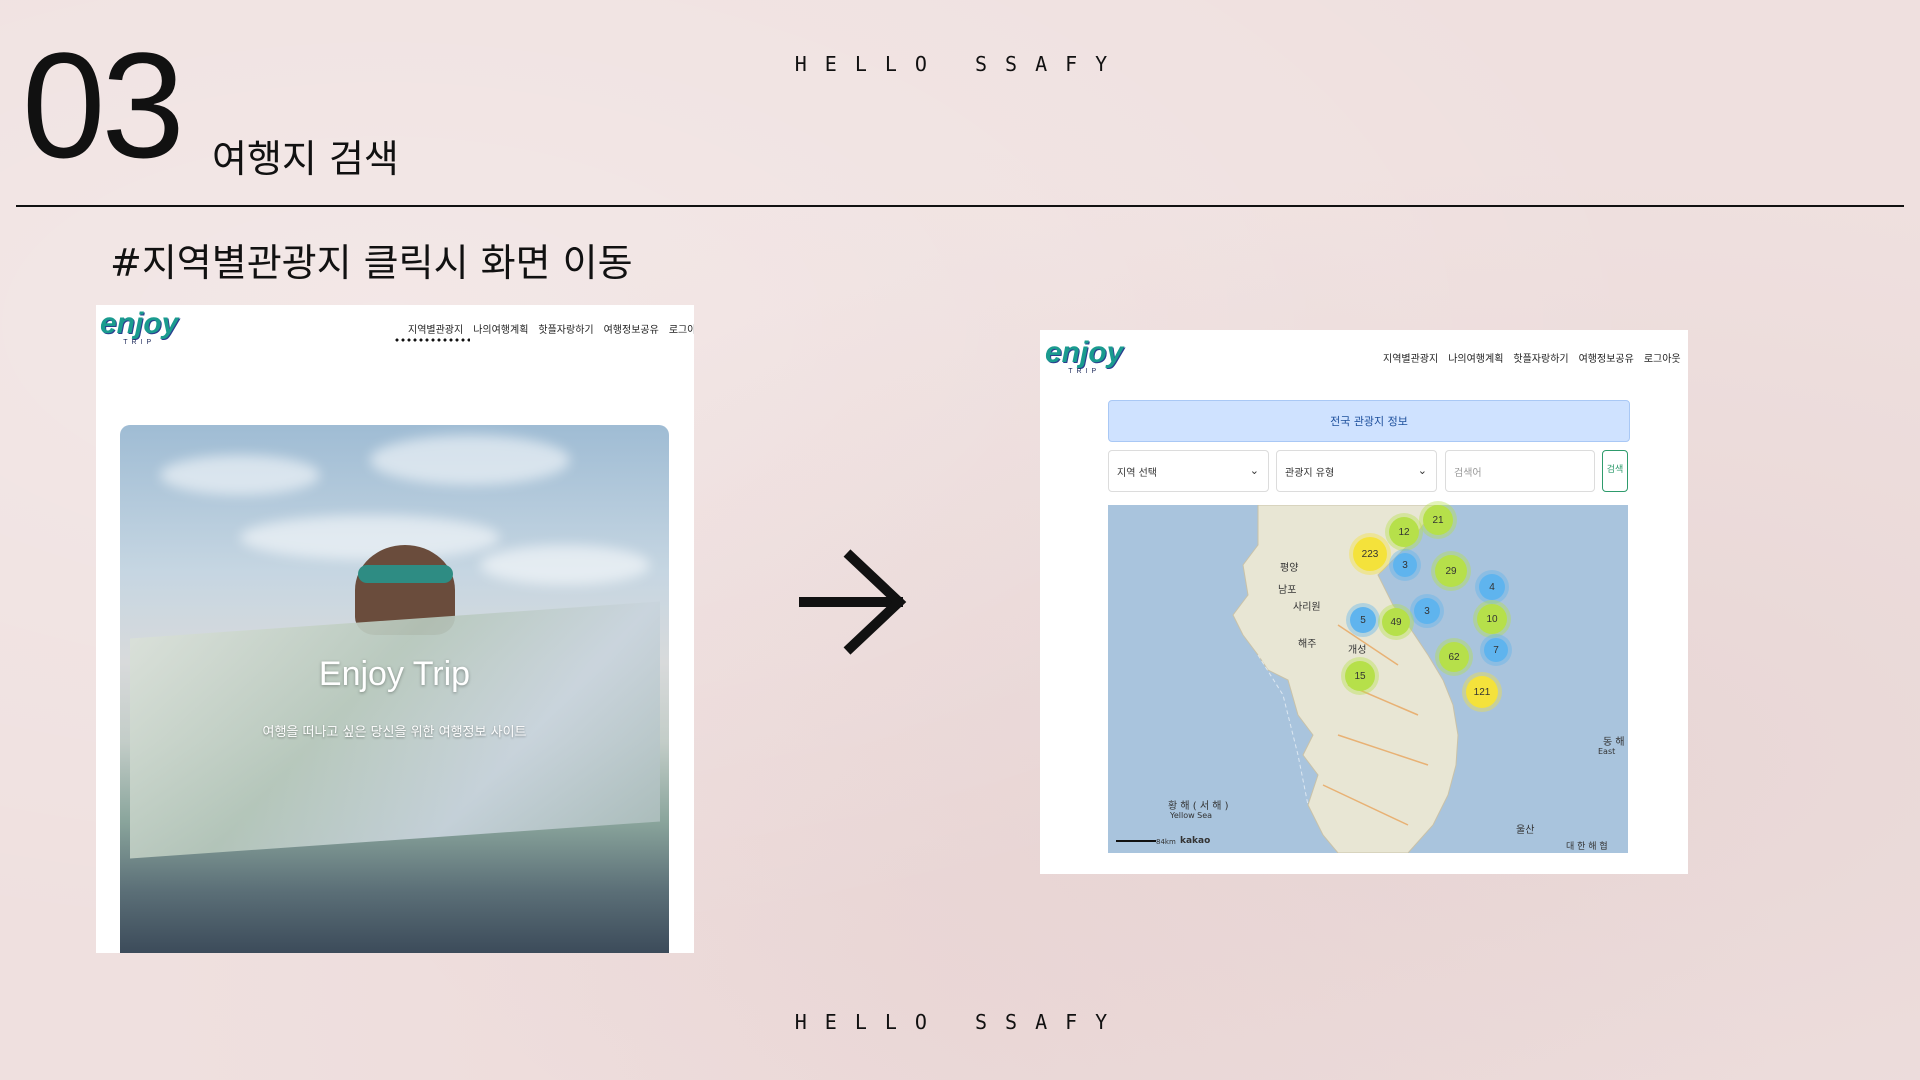 The height and width of the screenshot is (1080, 1920). Describe the element at coordinates (1137, 473) in the screenshot. I see `region-select-value: 지역 선택` at that location.